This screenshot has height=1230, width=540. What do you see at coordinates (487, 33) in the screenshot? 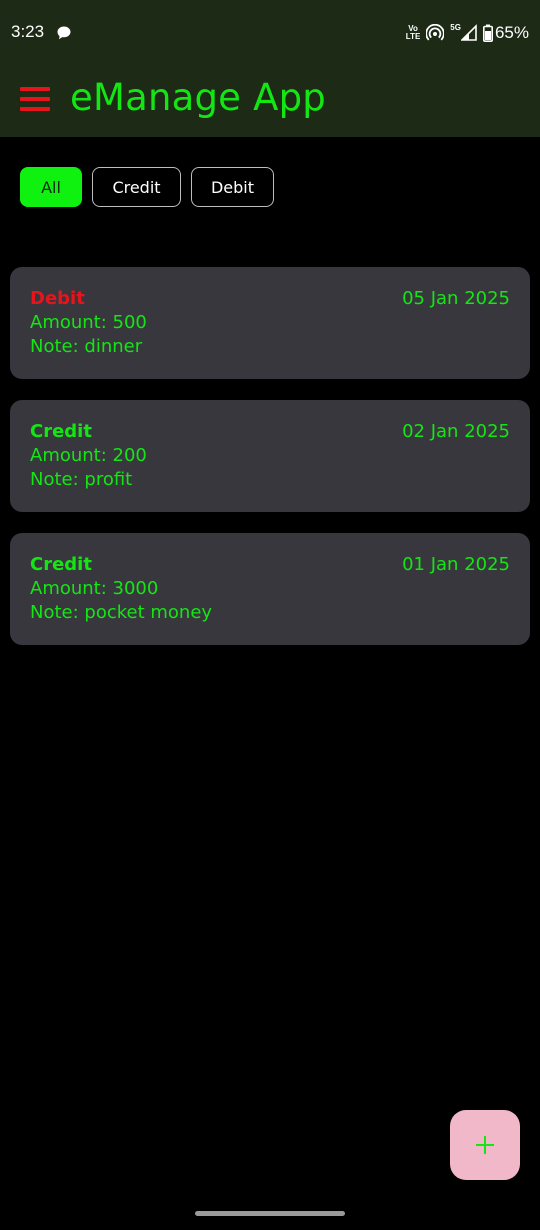
I see `battery-icon` at bounding box center [487, 33].